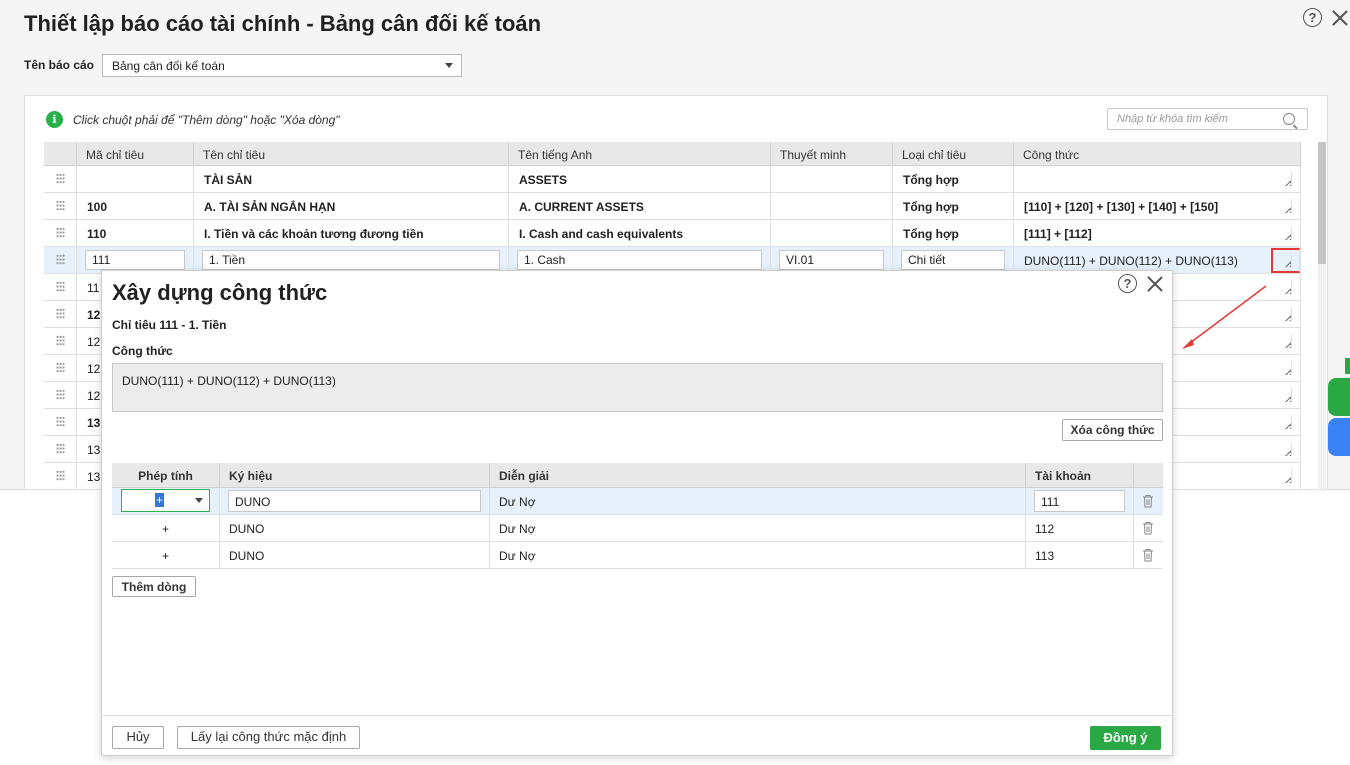  Describe the element at coordinates (1157, 206) in the screenshot. I see `formula-cell: [110] + [120] + [130] + [140] + [150]` at that location.